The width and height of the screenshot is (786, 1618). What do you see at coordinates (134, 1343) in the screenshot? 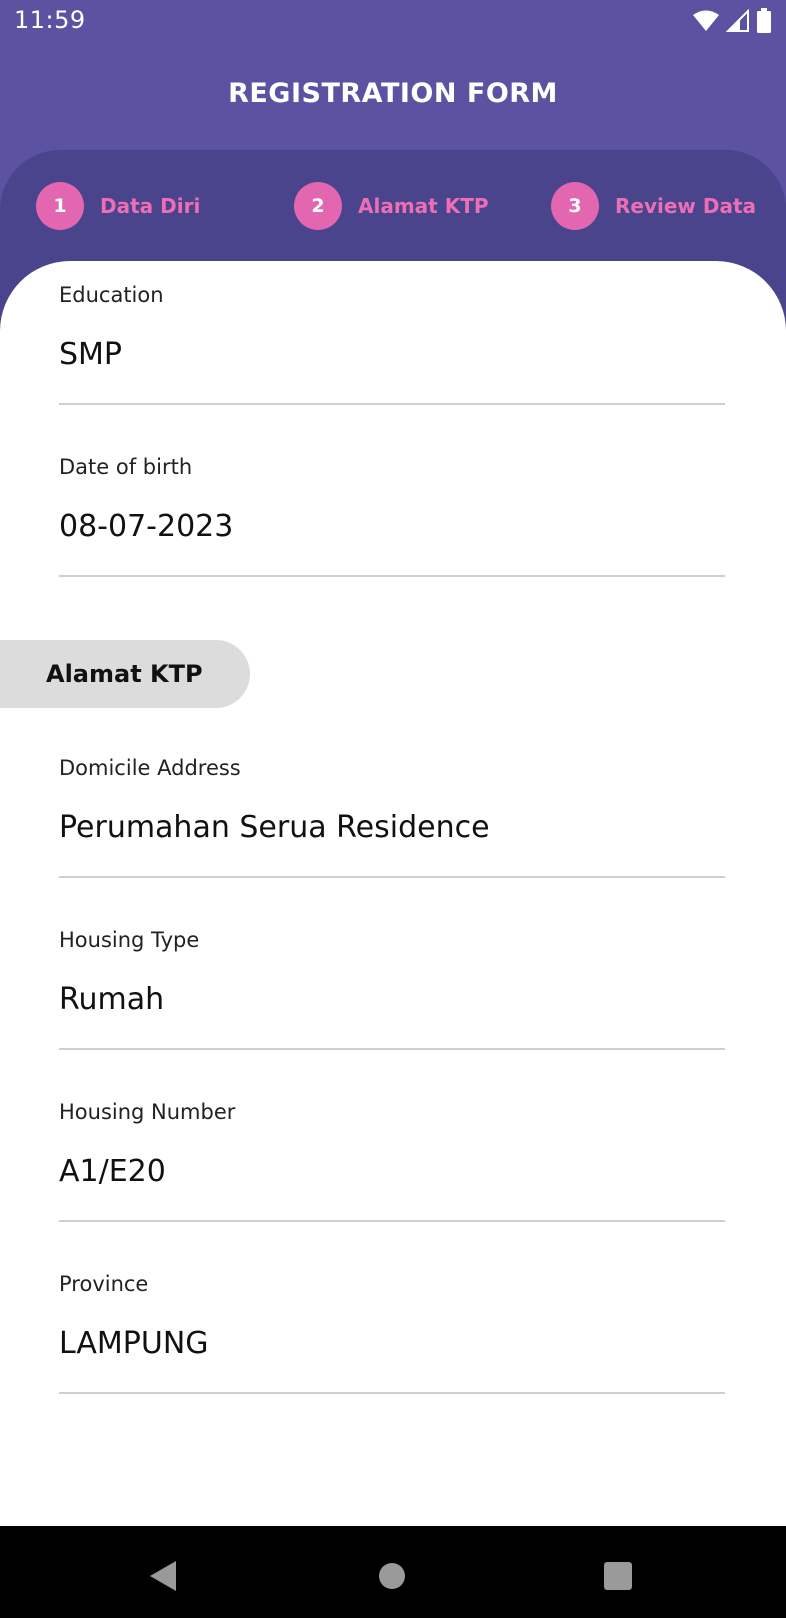
I see `province-value: LAMPUNG` at bounding box center [134, 1343].